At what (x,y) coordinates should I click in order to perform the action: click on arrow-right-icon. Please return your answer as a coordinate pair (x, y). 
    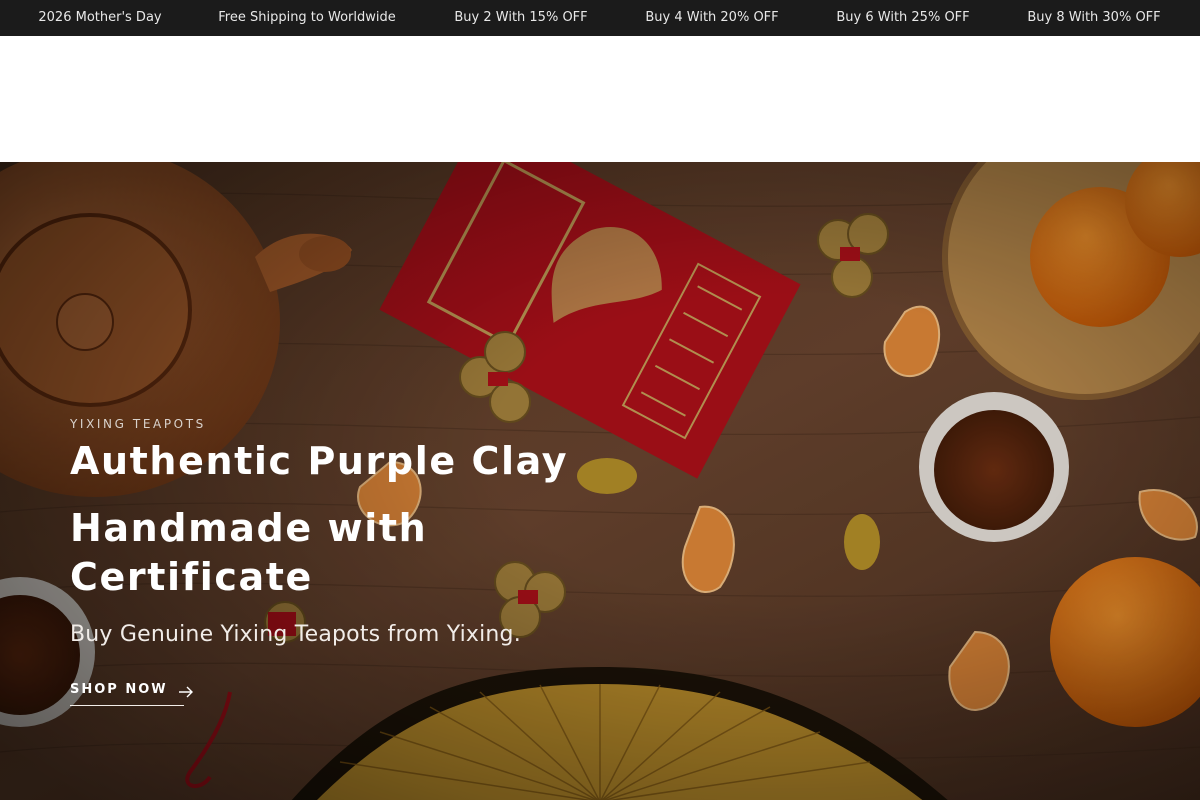
    Looking at the image, I should click on (186, 694).